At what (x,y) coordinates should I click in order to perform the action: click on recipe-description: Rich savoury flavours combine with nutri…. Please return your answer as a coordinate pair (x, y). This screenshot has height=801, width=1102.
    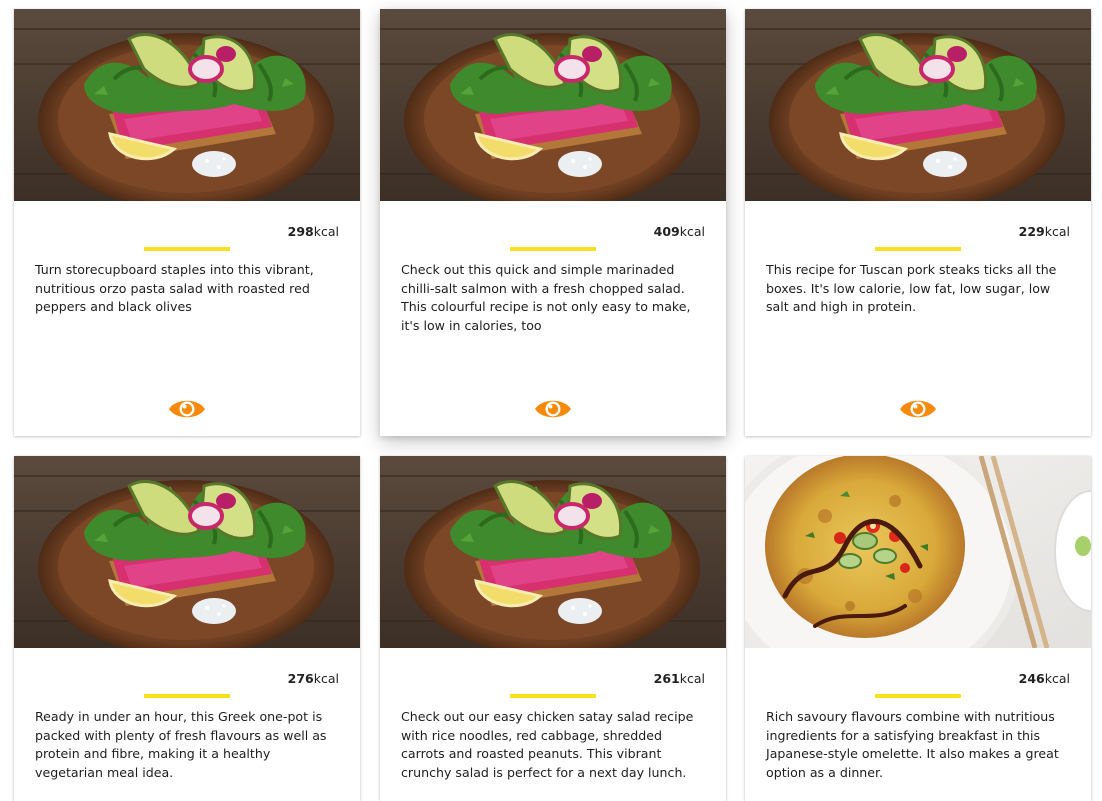
    Looking at the image, I should click on (912, 745).